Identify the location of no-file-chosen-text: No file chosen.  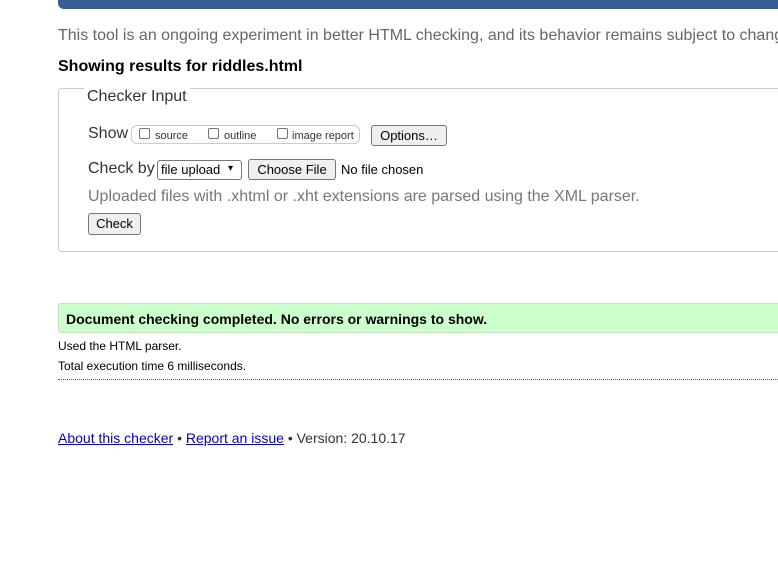
(382, 169).